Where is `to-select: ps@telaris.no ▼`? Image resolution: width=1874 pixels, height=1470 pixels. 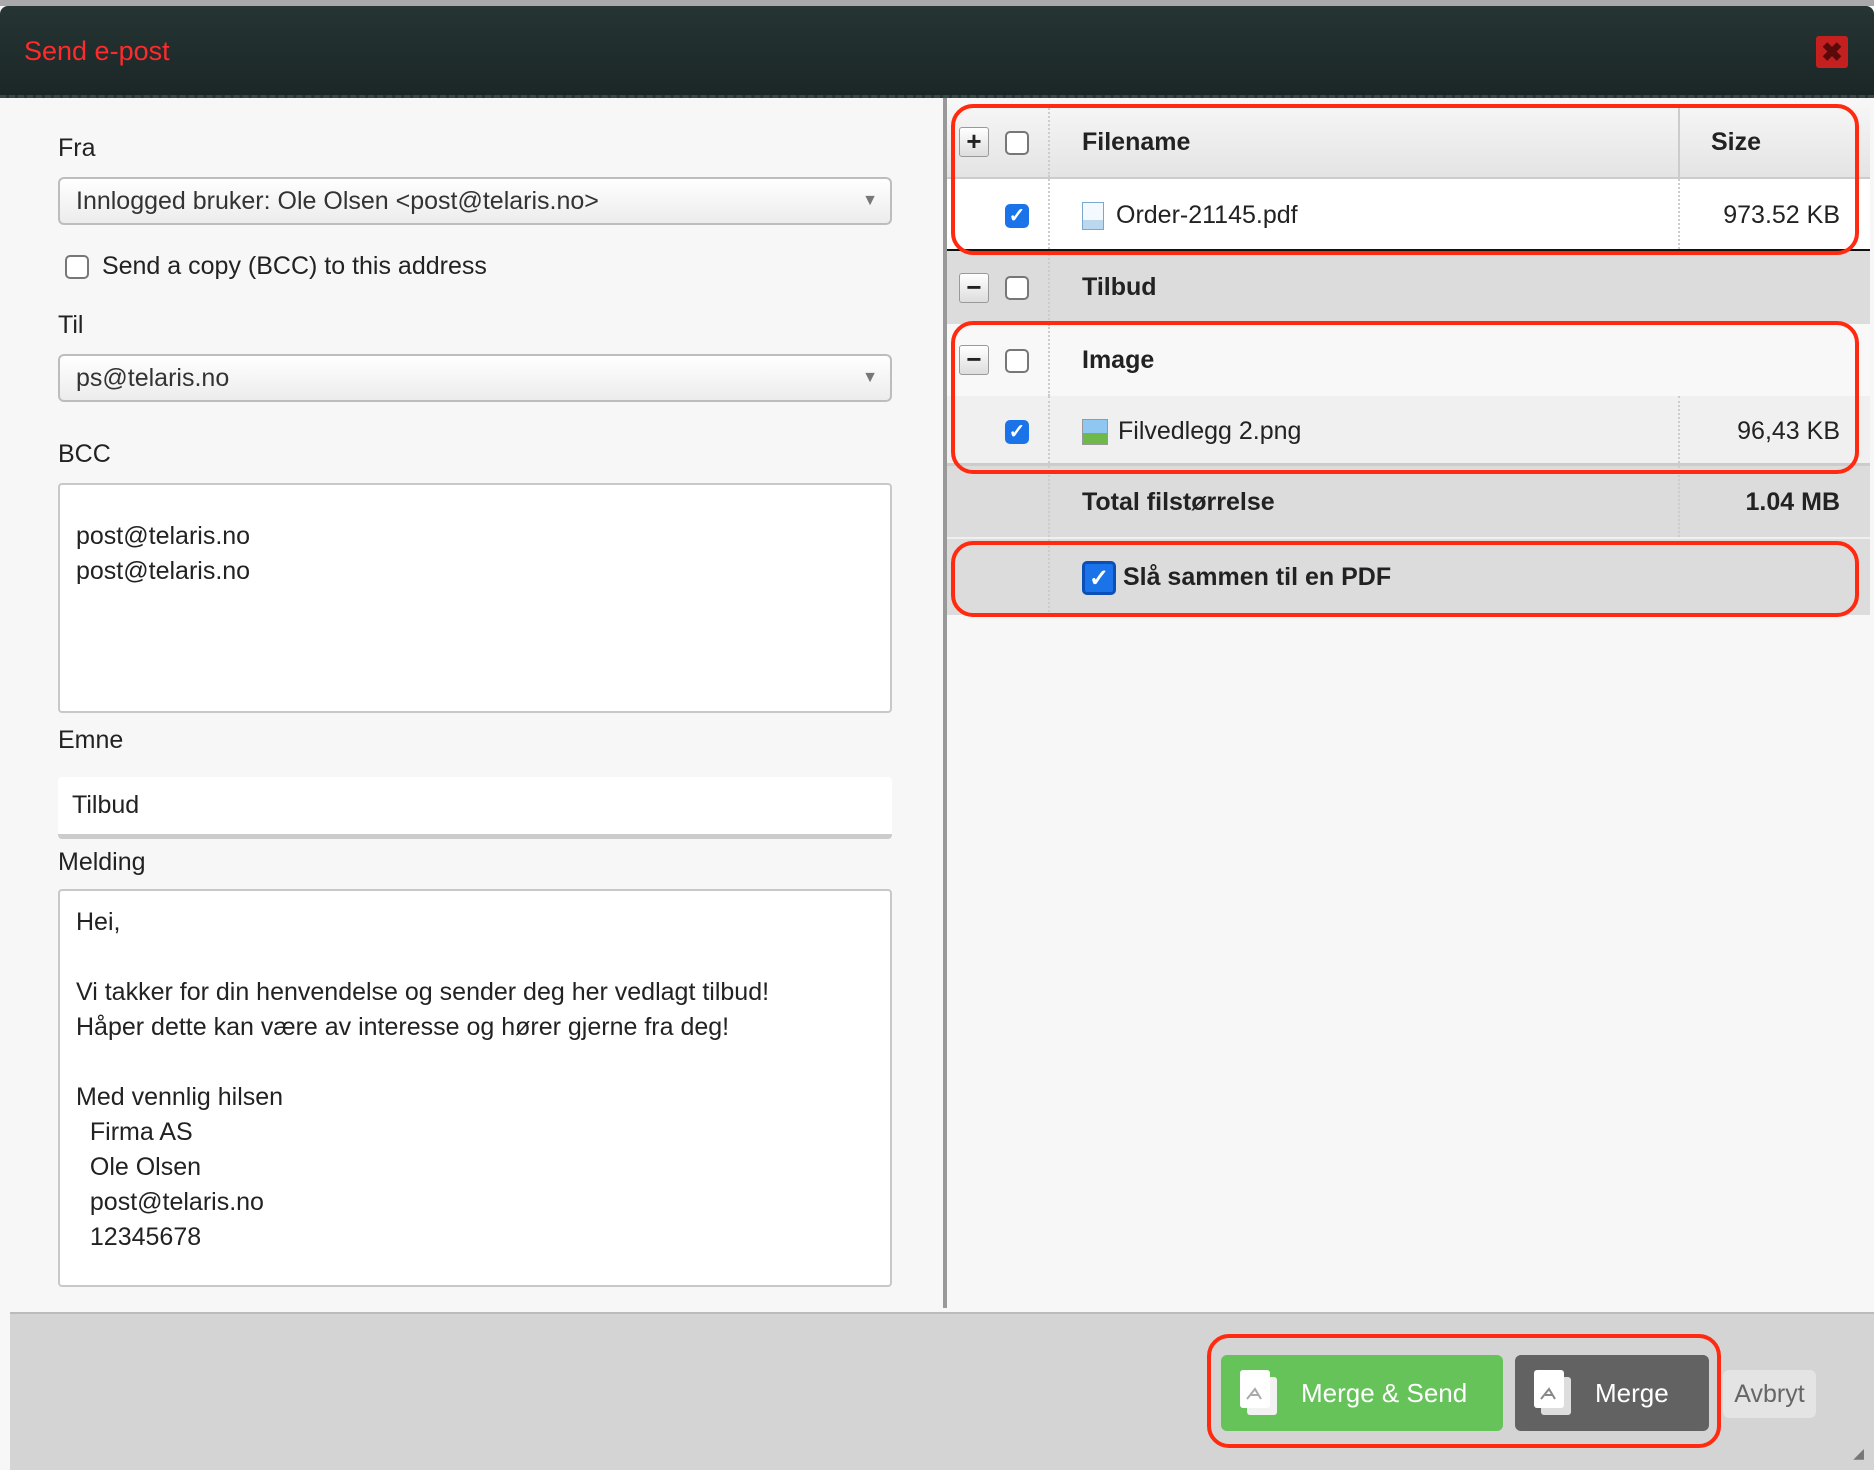
to-select: ps@telaris.no ▼ is located at coordinates (475, 378).